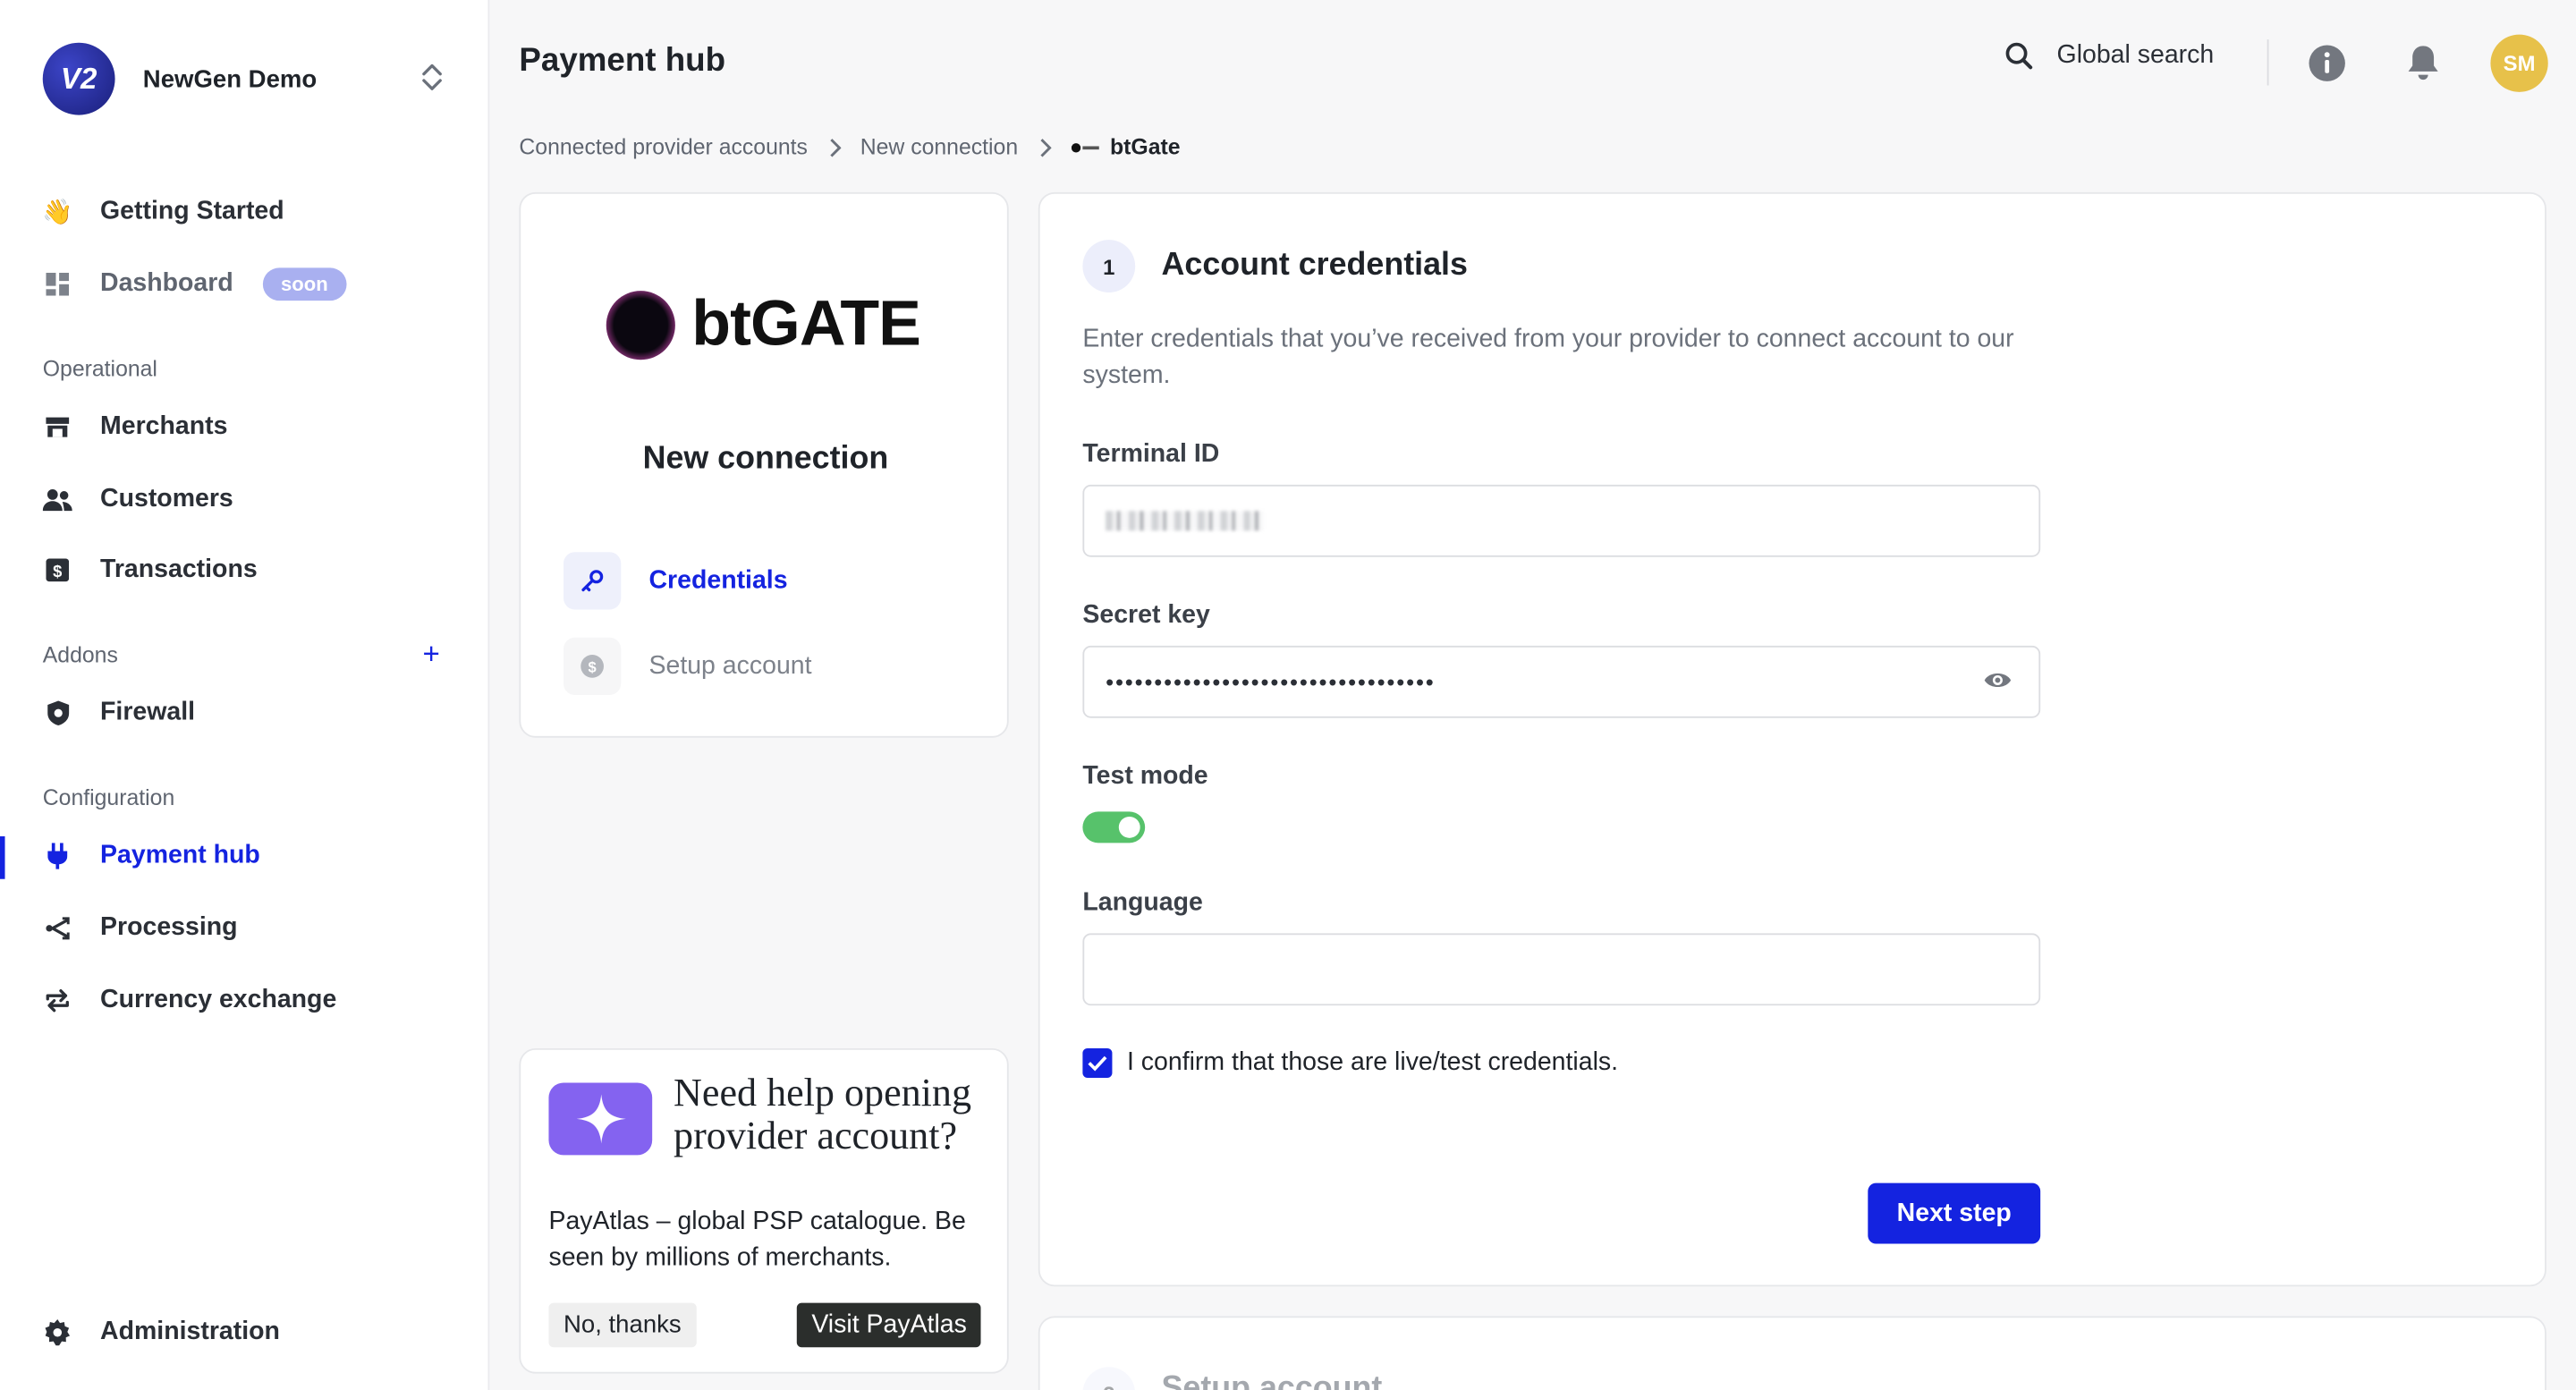  I want to click on terminal-id-label: Terminal ID, so click(1151, 454).